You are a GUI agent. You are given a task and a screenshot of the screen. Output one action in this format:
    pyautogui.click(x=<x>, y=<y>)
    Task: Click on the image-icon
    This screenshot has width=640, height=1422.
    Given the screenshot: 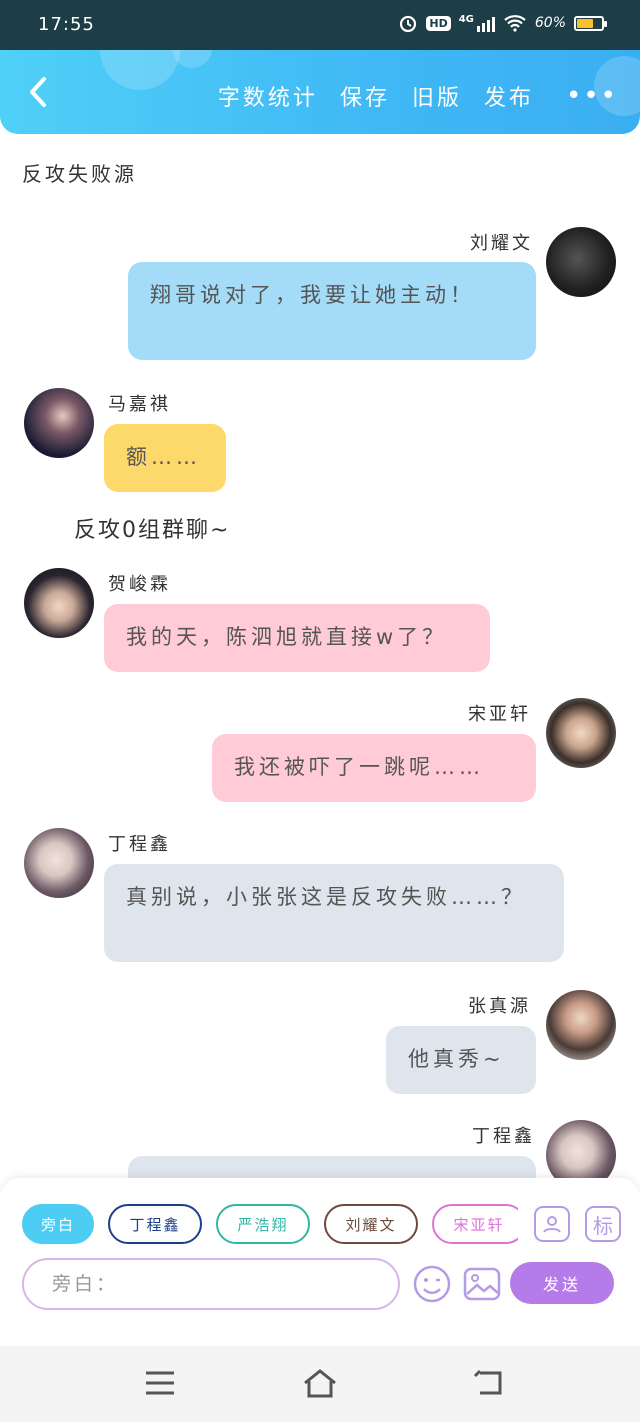 What is the action you would take?
    pyautogui.click(x=482, y=1284)
    